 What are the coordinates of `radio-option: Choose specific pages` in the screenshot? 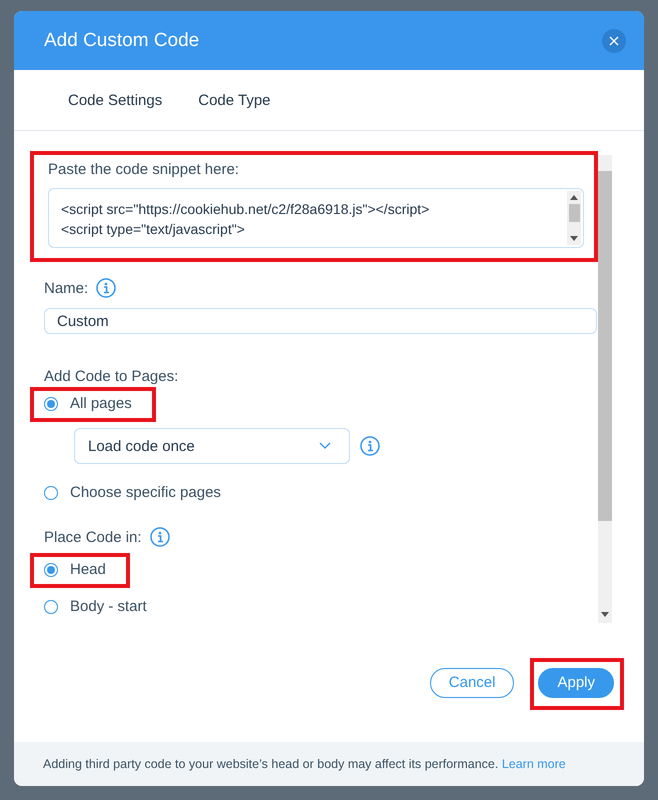 It's located at (132, 492).